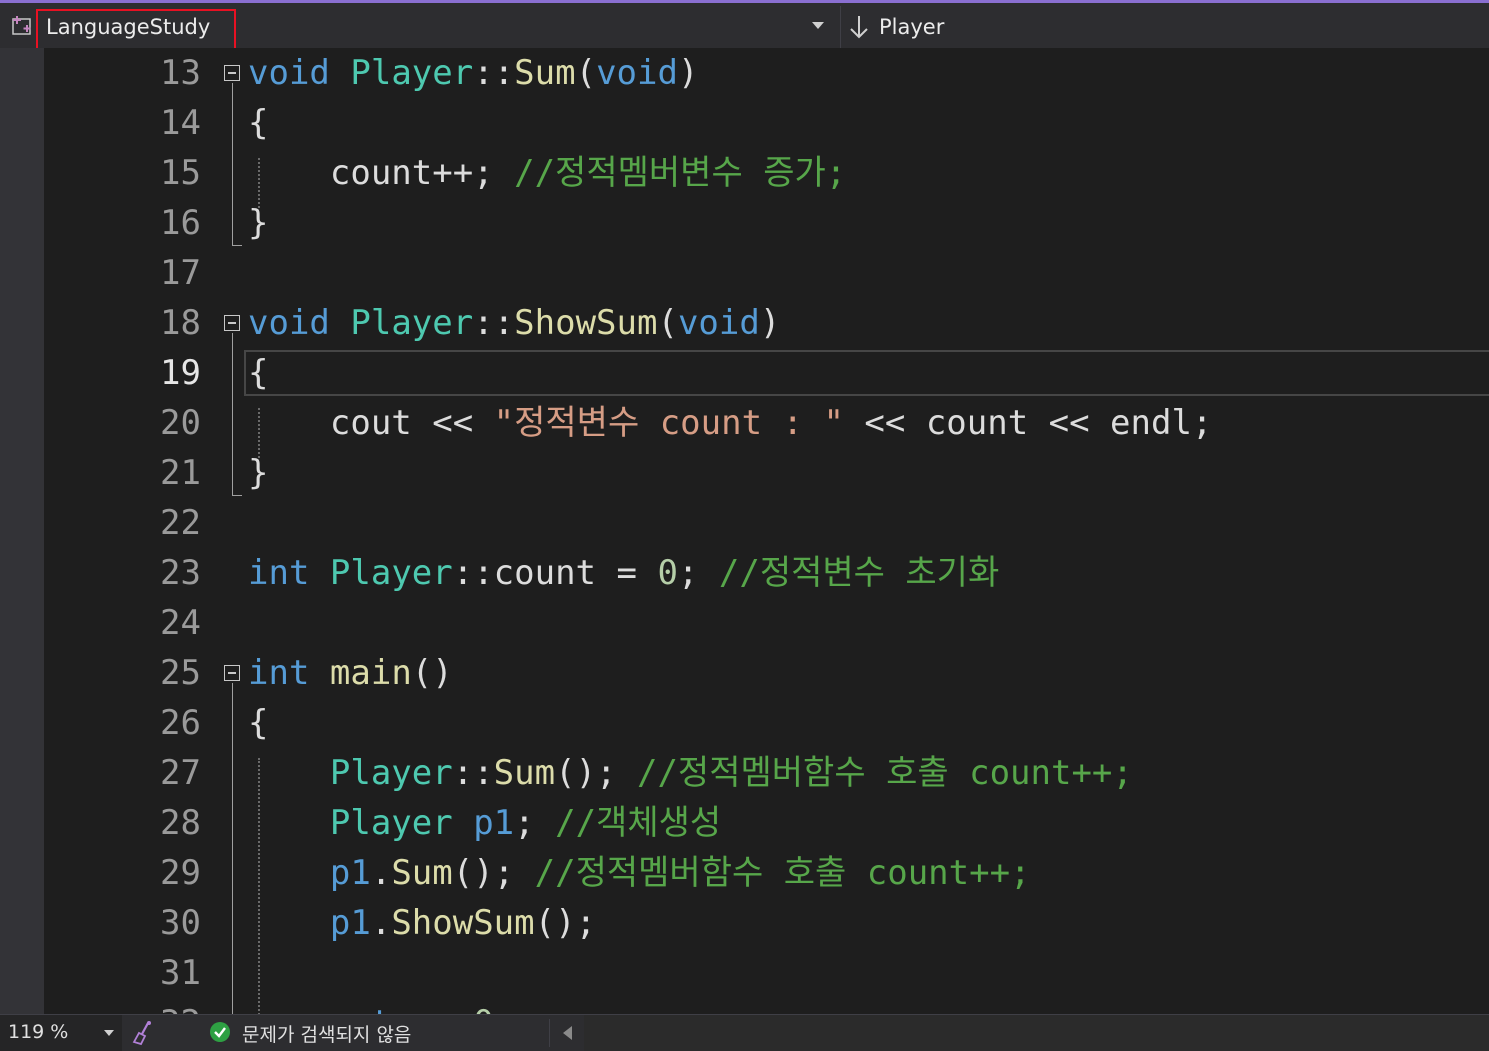  I want to click on code-line: 14 {, so click(766, 123).